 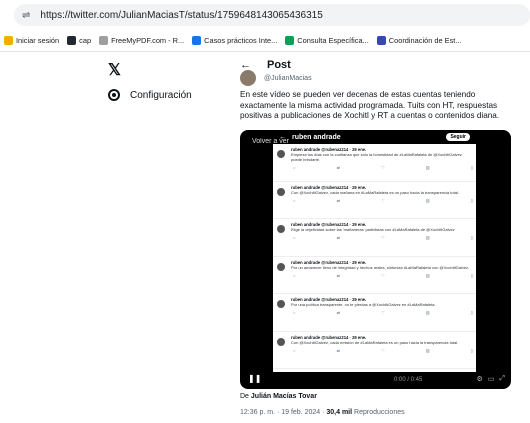 What do you see at coordinates (85, 40) in the screenshot?
I see `bookmark-label: cap` at bounding box center [85, 40].